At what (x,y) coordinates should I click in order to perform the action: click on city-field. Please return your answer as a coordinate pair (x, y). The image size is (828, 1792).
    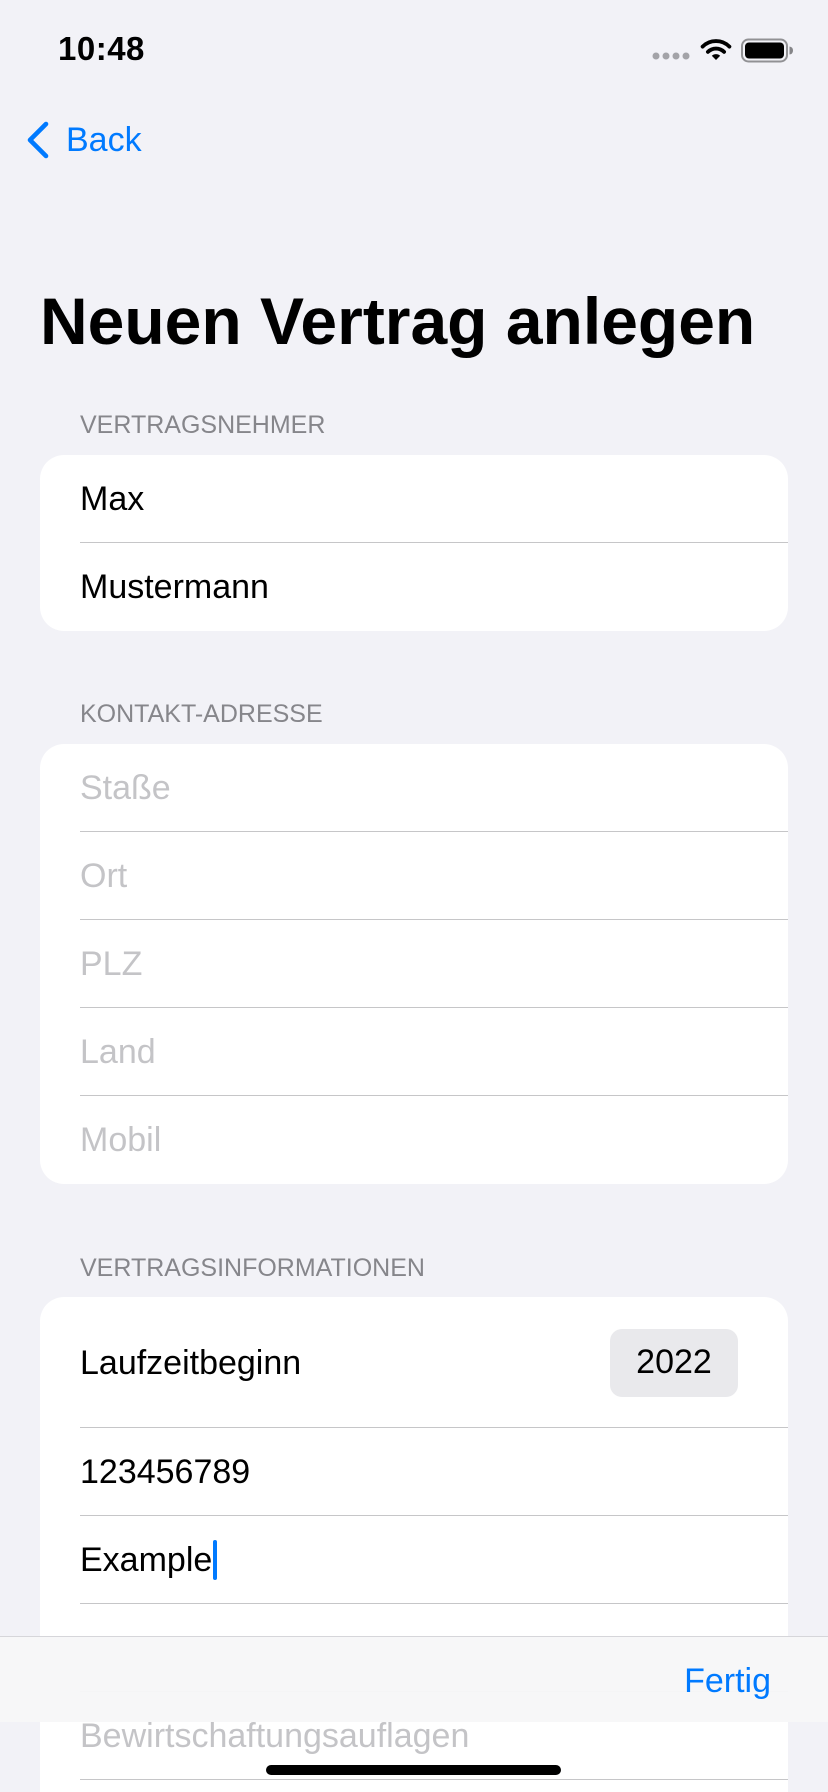
    Looking at the image, I should click on (434, 876).